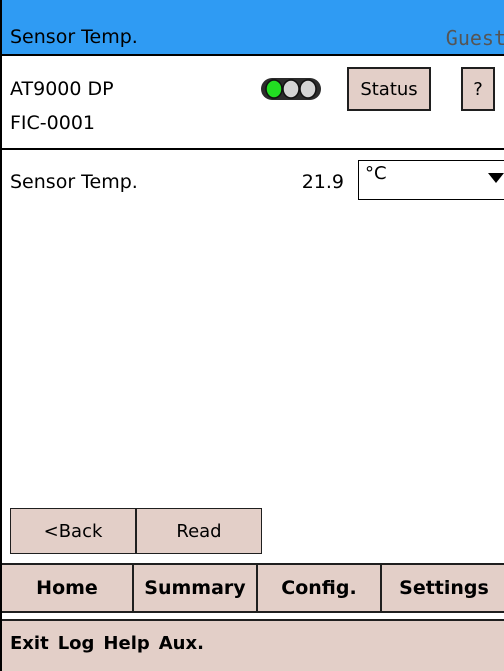 The height and width of the screenshot is (671, 504). Describe the element at coordinates (199, 531) in the screenshot. I see `read-button: Read` at that location.